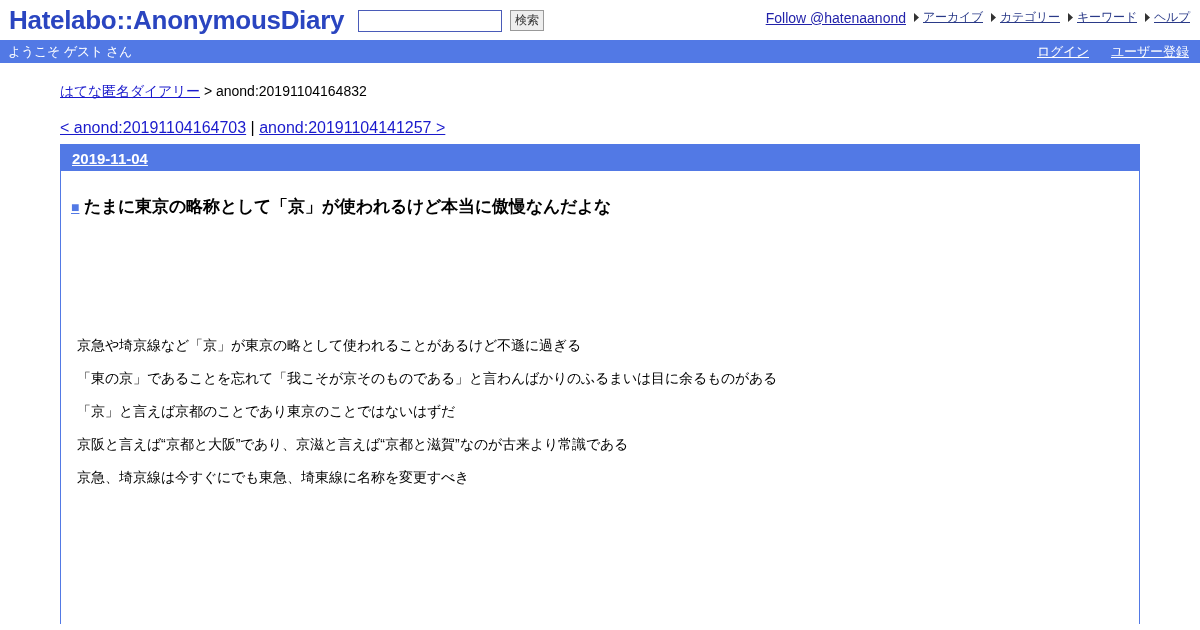 This screenshot has height=630, width=1200. Describe the element at coordinates (110, 158) in the screenshot. I see `date-link: 2019-11-04` at that location.